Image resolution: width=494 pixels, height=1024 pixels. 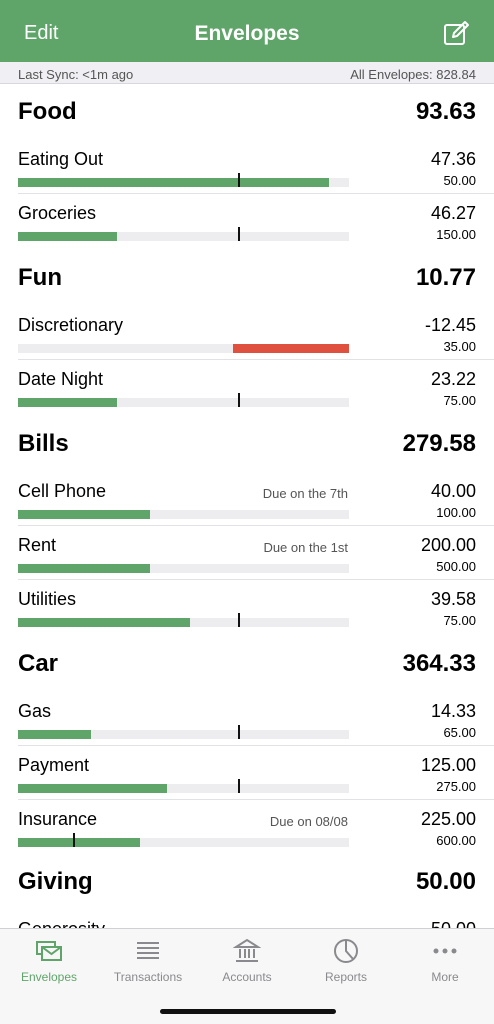 I want to click on due-date-label: Due on 08/08, so click(x=308, y=821).